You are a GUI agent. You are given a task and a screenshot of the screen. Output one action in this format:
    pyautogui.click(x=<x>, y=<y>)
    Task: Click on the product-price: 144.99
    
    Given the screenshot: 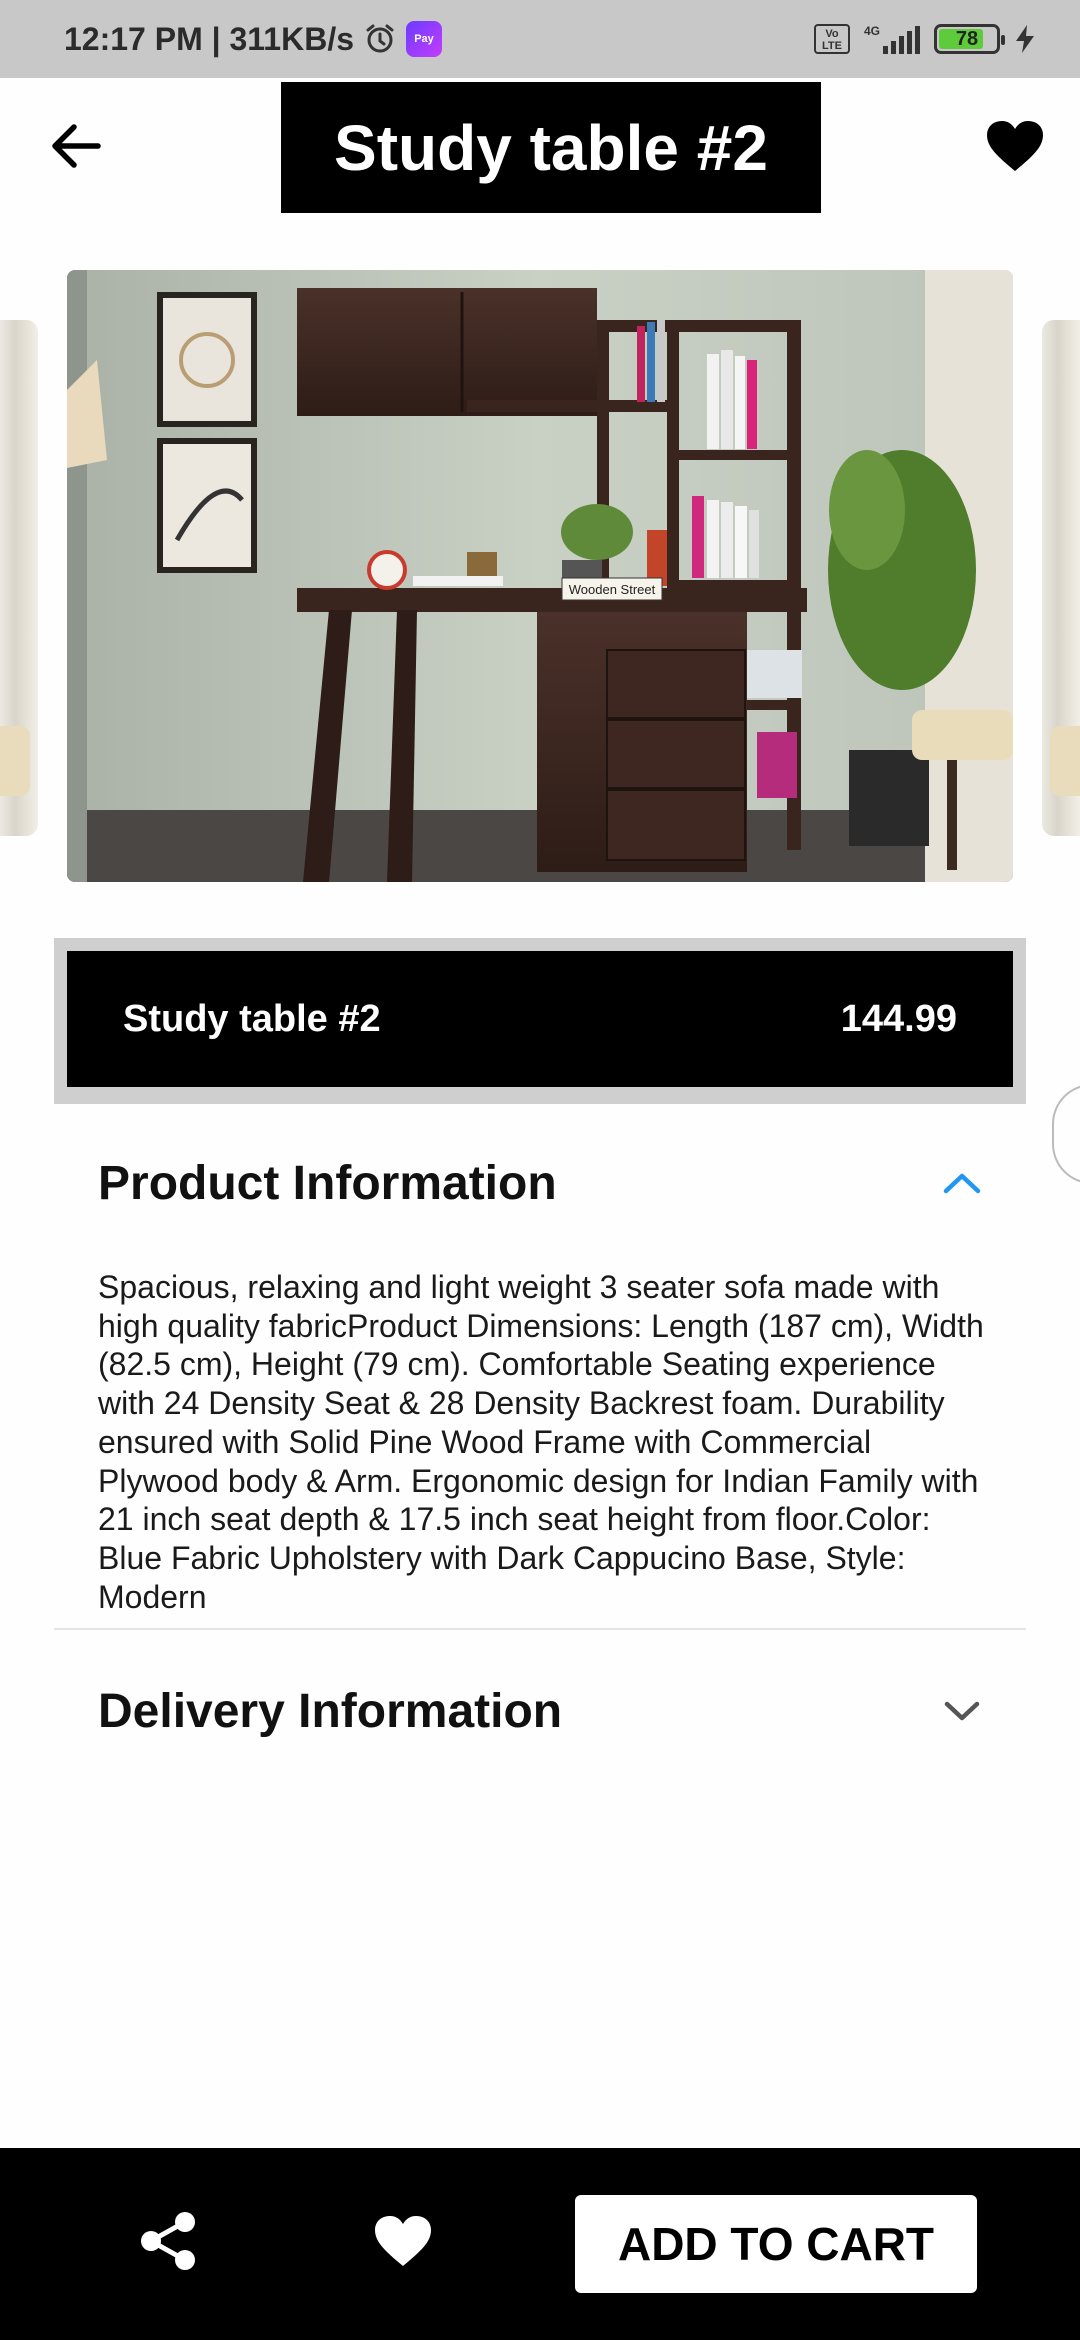 What is the action you would take?
    pyautogui.click(x=898, y=1018)
    